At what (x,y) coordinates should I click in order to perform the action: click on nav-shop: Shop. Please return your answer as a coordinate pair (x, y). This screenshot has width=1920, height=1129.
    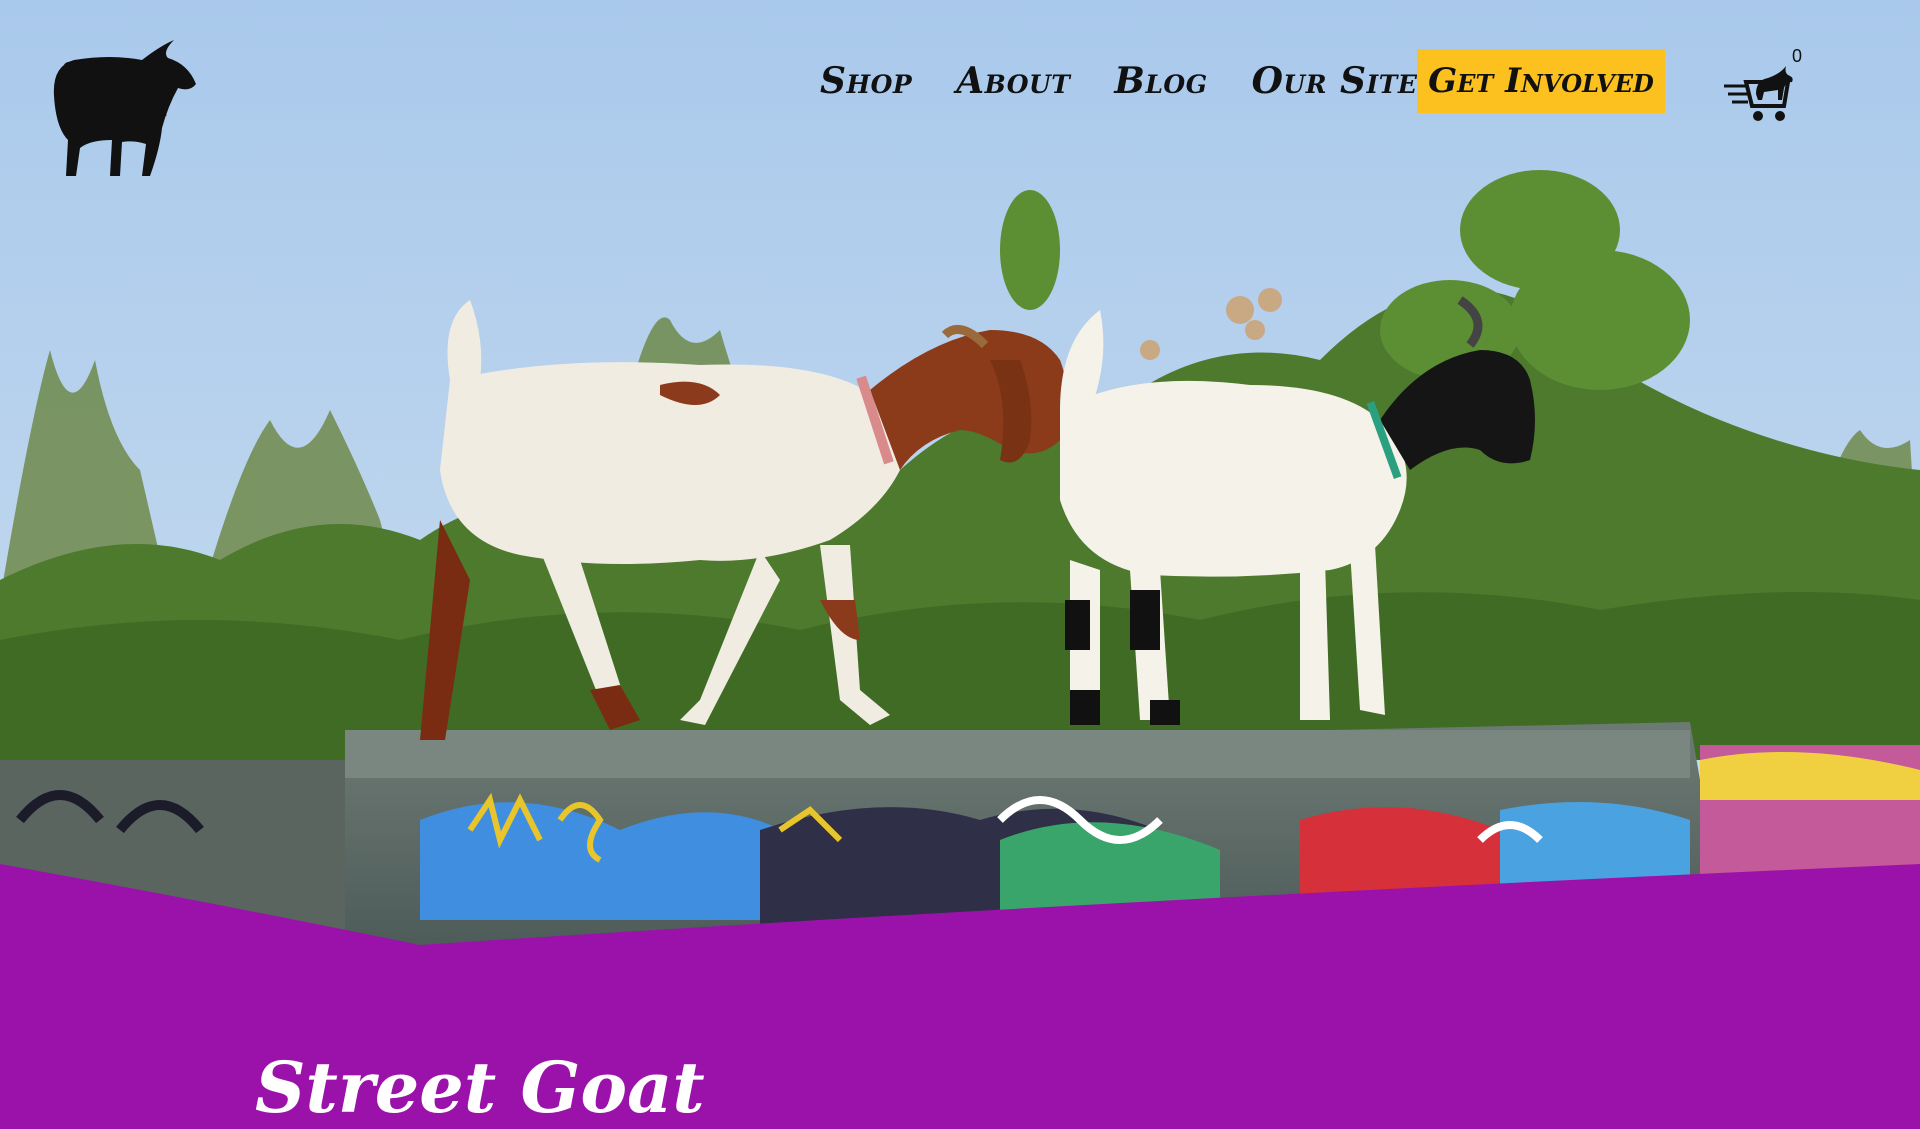
    Looking at the image, I should click on (866, 81).